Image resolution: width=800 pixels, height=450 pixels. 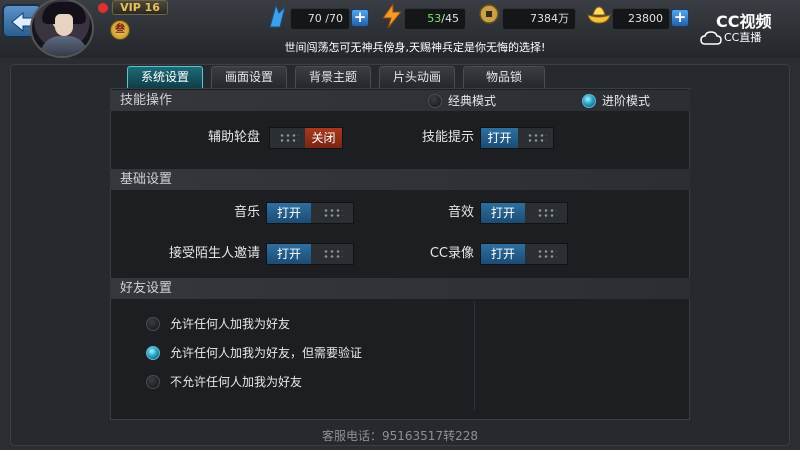 What do you see at coordinates (589, 101) in the screenshot?
I see `radio-advanced-mode` at bounding box center [589, 101].